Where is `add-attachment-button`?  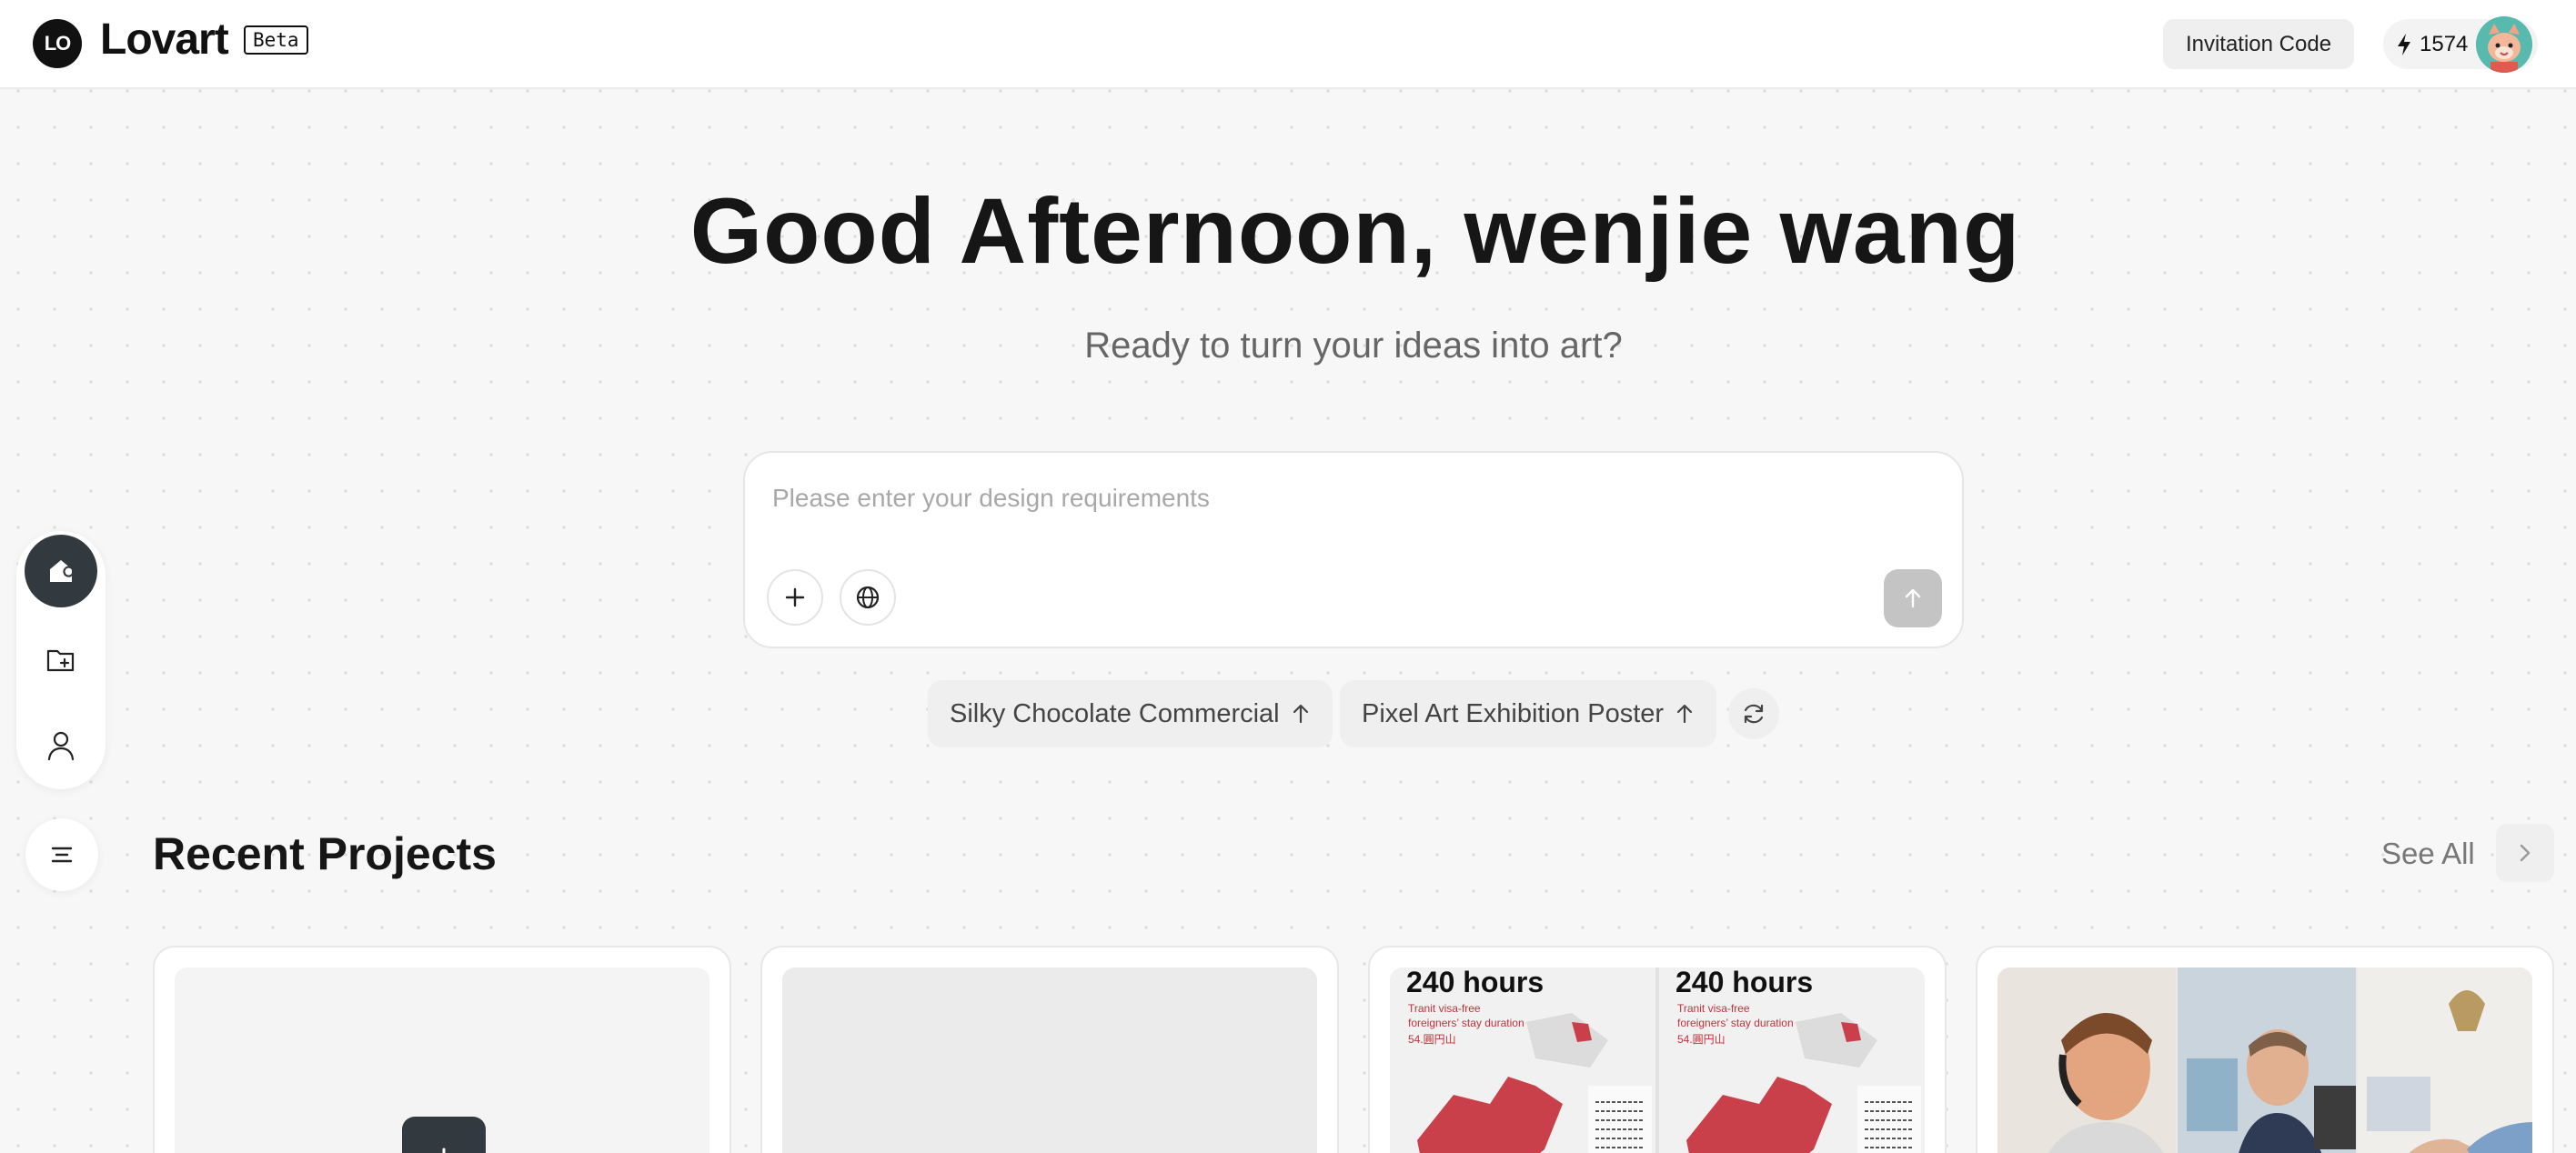 add-attachment-button is located at coordinates (795, 598).